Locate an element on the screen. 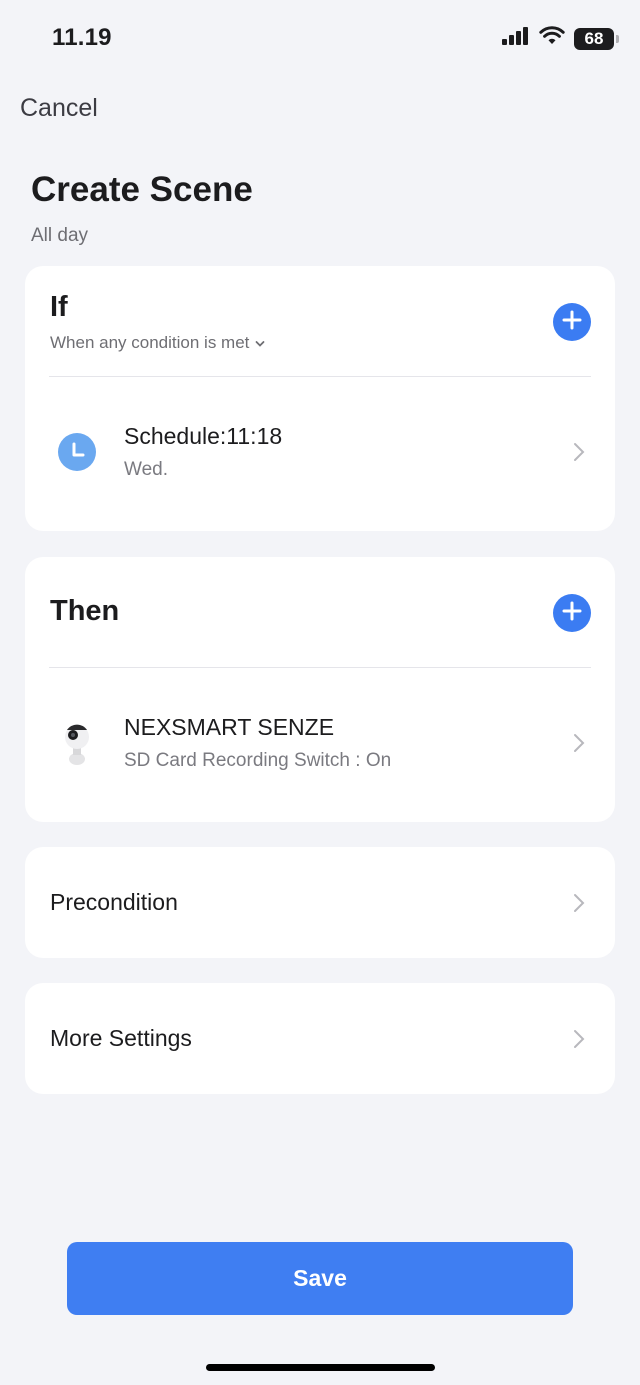  more-settings-row: More Settings is located at coordinates (320, 1038).